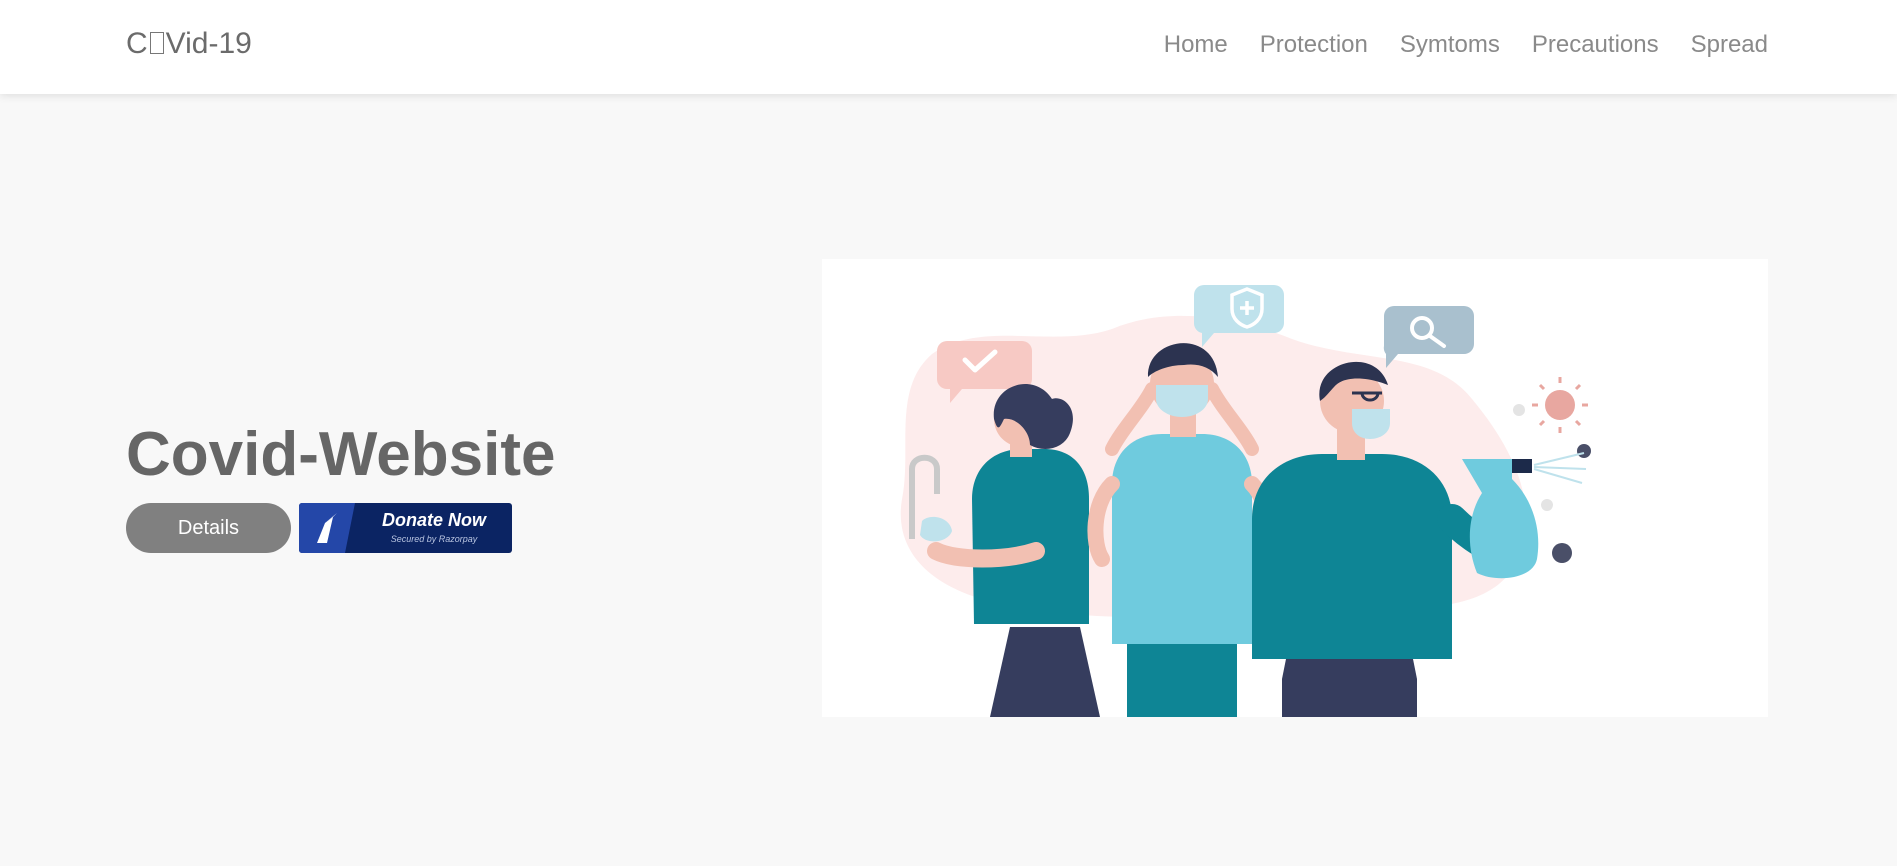 The width and height of the screenshot is (1897, 866). I want to click on nav-symptoms: Symtoms, so click(1450, 45).